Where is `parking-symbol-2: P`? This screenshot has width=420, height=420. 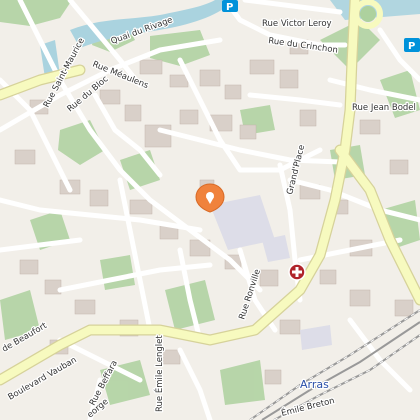
parking-symbol-2: P is located at coordinates (411, 46).